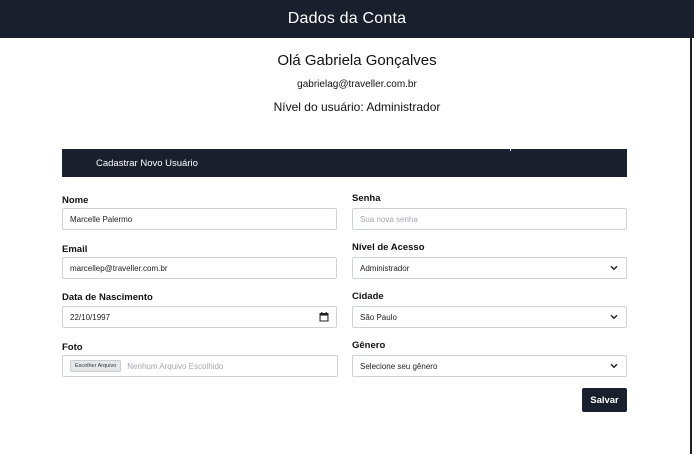 The width and height of the screenshot is (694, 454). What do you see at coordinates (385, 268) in the screenshot?
I see `access-level-value: Administrador` at bounding box center [385, 268].